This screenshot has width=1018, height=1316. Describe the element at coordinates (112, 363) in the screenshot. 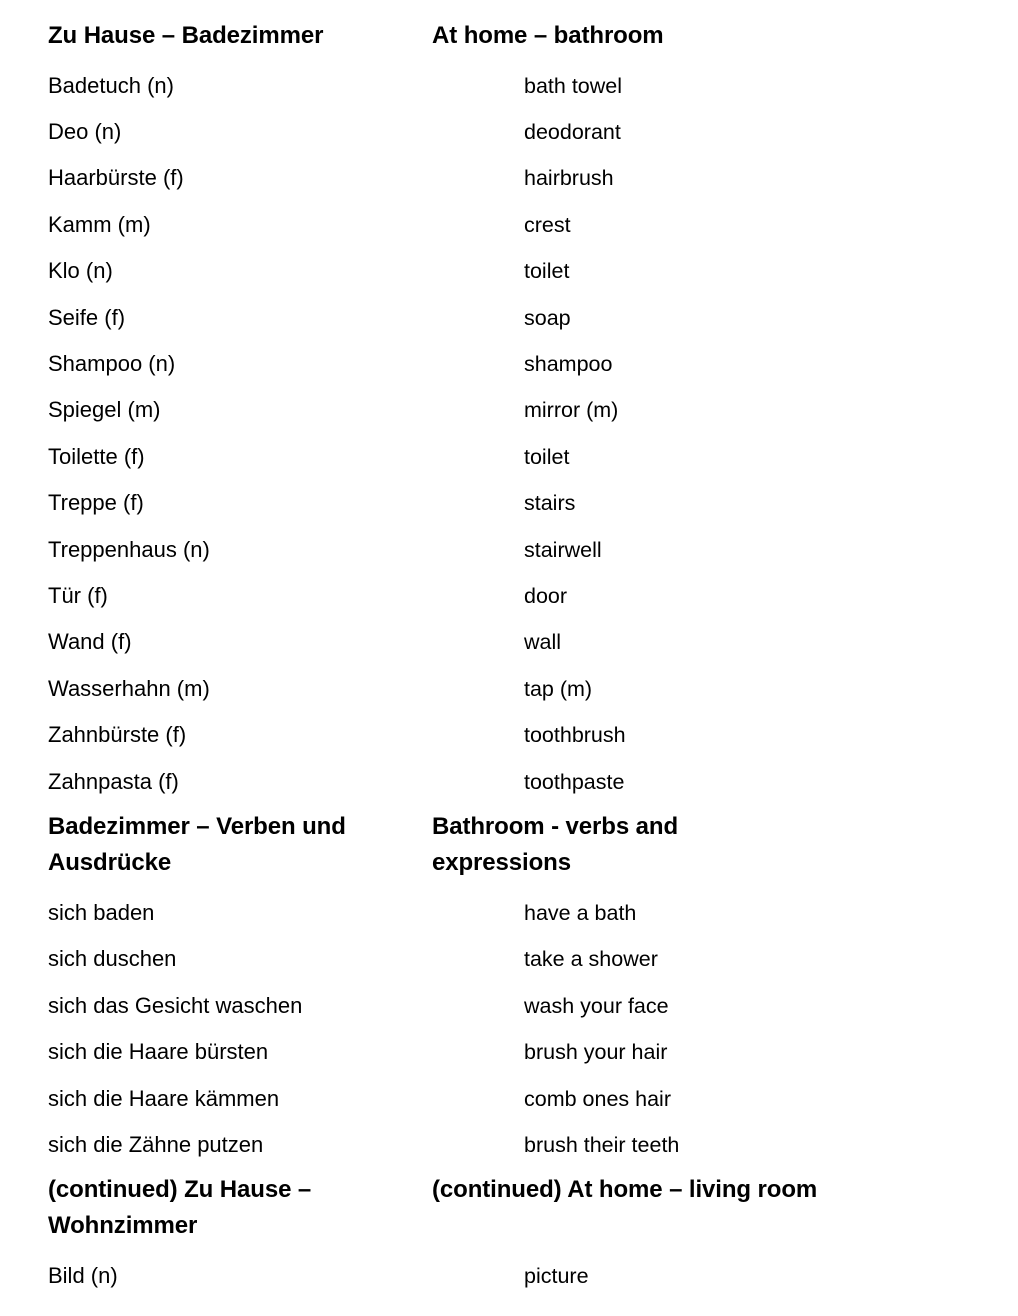

I see `glossary-term-de: Shampoo (n)` at that location.